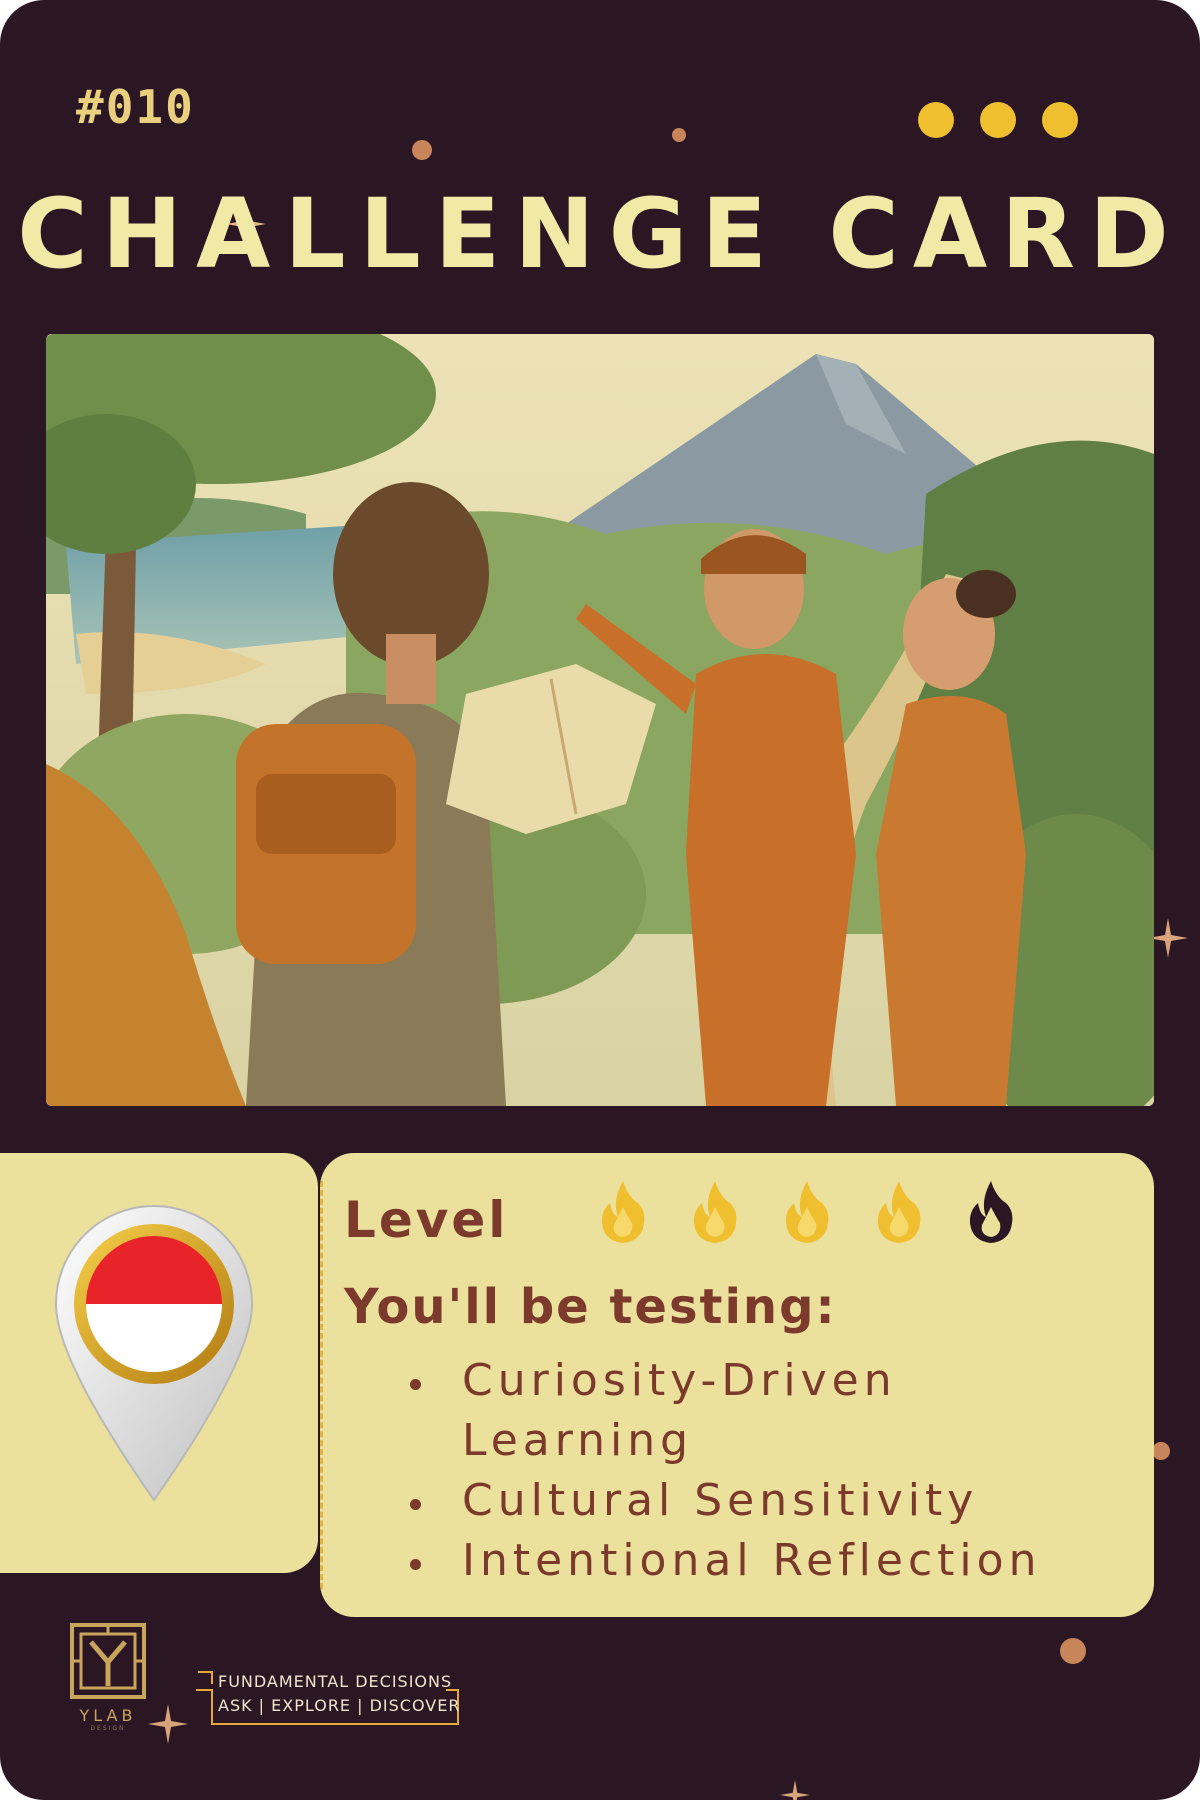 This screenshot has width=1200, height=1800. I want to click on tagline-line-2: ASK | EXPLORE | DISCOVER, so click(339, 1705).